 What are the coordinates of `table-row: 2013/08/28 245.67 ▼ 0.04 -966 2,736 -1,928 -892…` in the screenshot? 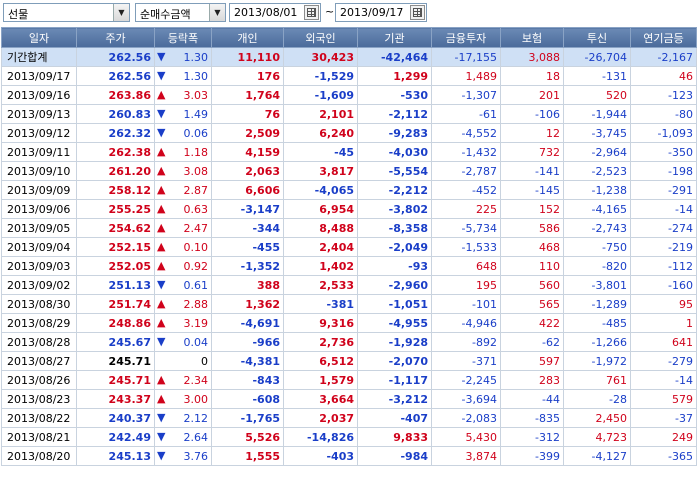 It's located at (349, 342).